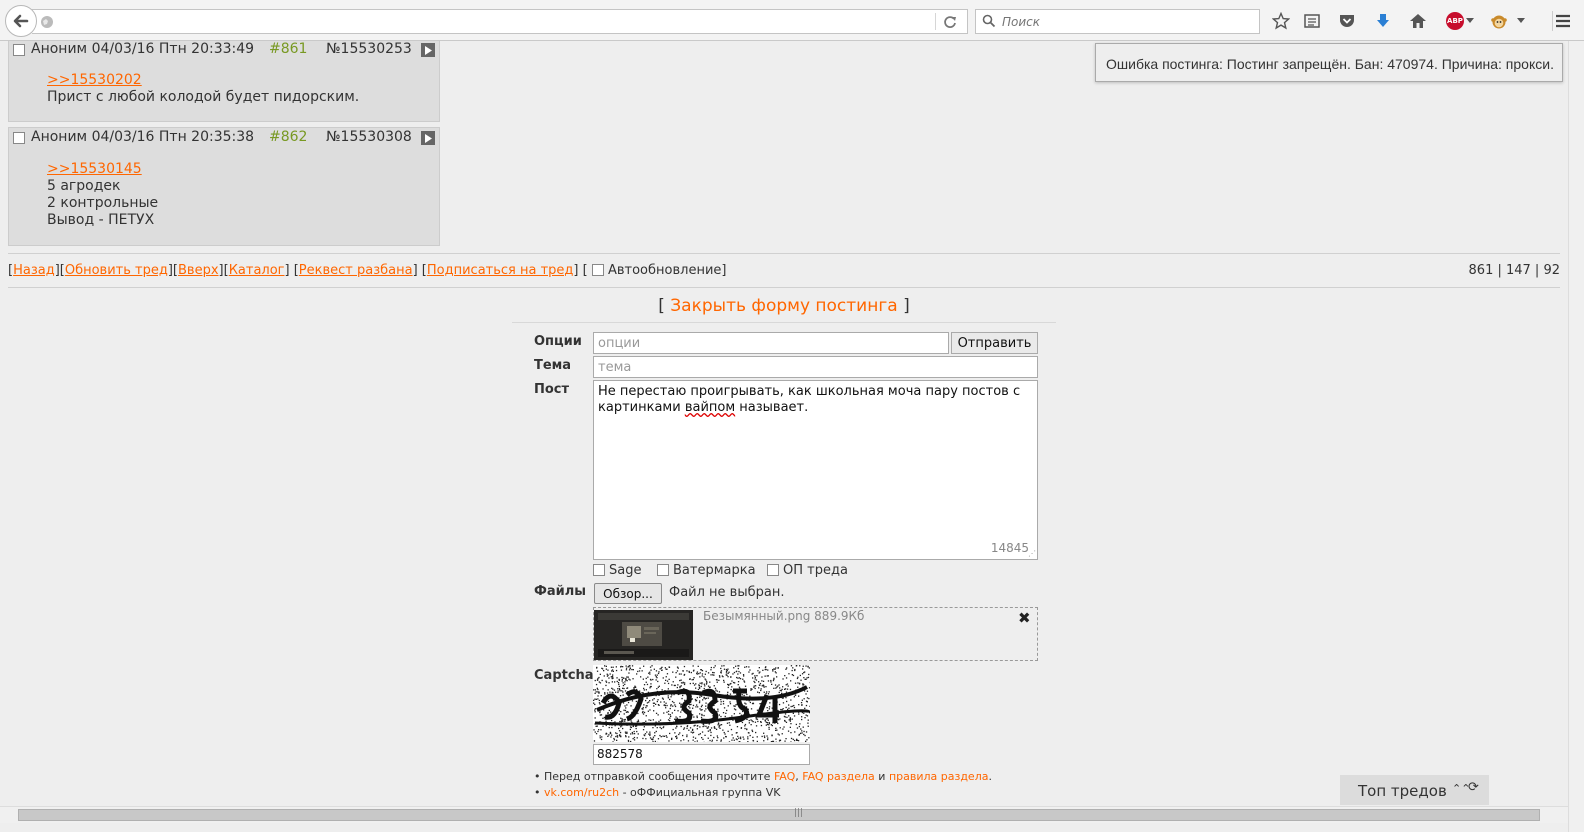  Describe the element at coordinates (706, 570) in the screenshot. I see `watermark-option: Ватермарка` at that location.